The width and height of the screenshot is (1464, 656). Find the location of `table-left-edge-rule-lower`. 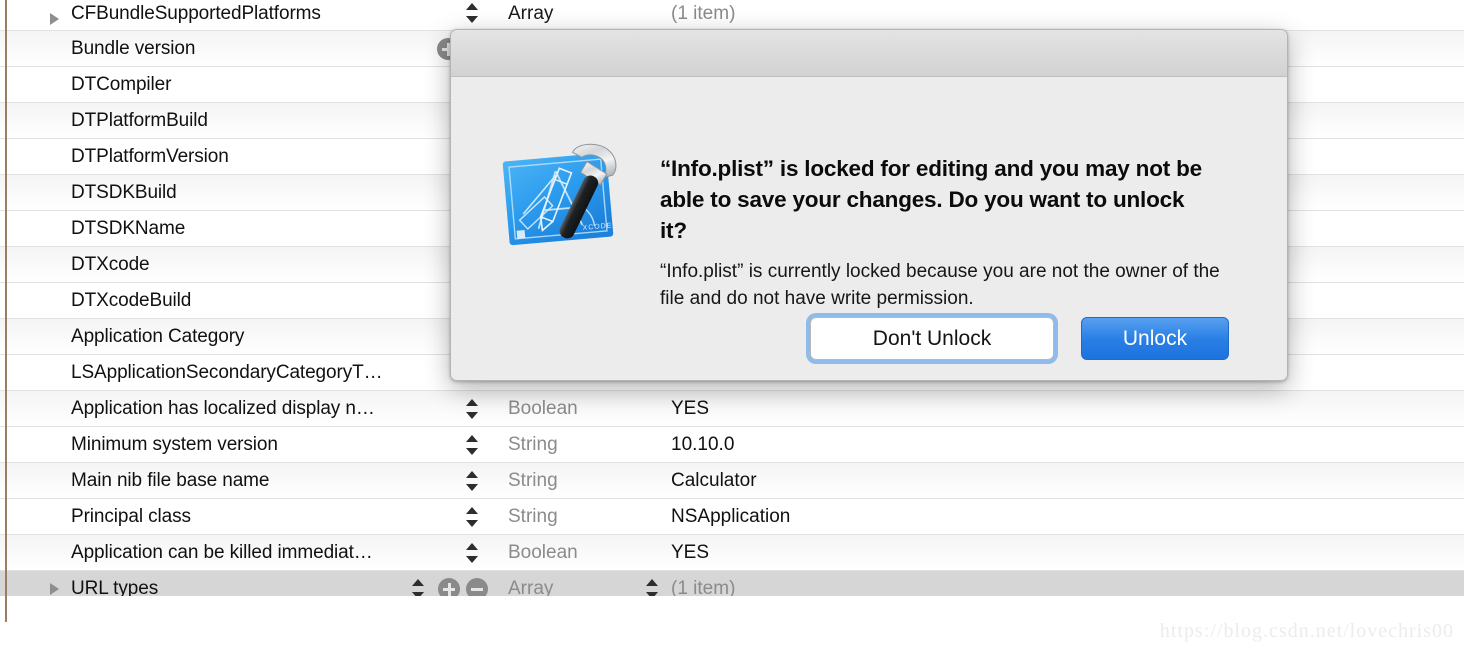

table-left-edge-rule-lower is located at coordinates (6, 609).